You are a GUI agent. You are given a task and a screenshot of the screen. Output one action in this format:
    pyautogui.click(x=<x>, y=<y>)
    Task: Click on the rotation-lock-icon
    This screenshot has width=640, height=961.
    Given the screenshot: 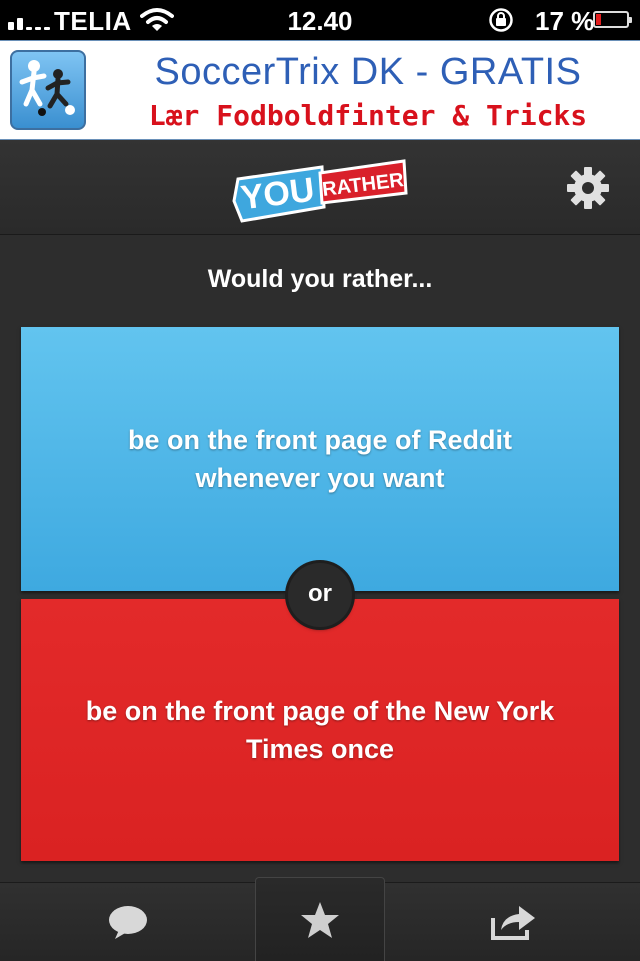 What is the action you would take?
    pyautogui.click(x=501, y=20)
    